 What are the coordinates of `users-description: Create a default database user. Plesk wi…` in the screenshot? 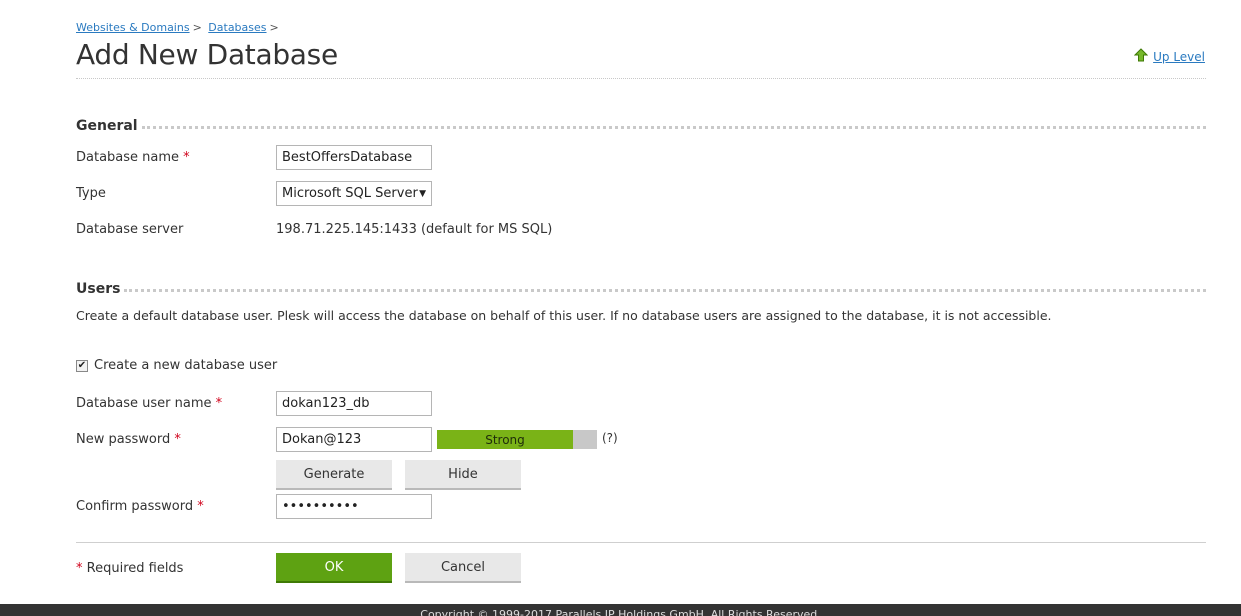 It's located at (564, 315).